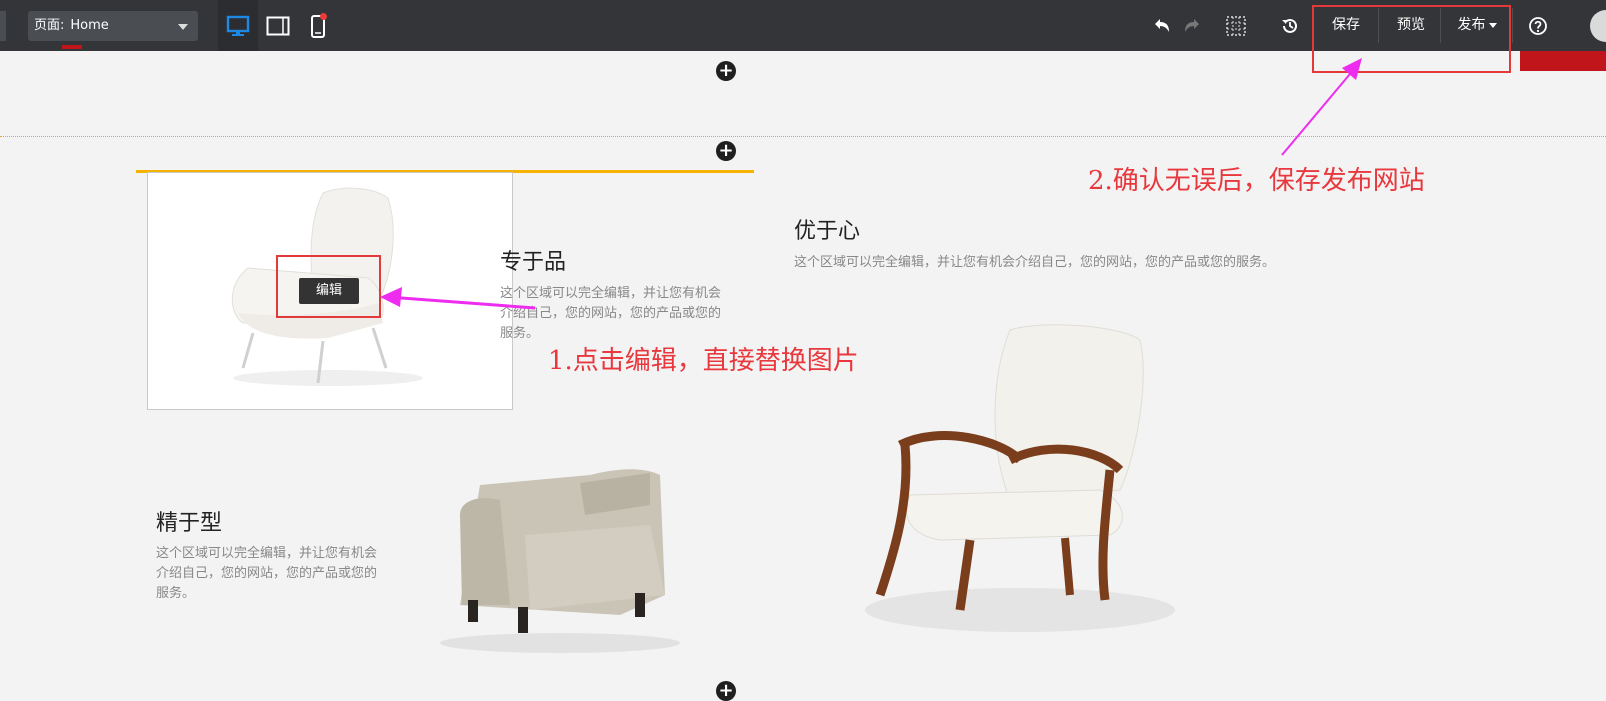 This screenshot has height=701, width=1606. Describe the element at coordinates (726, 691) in the screenshot. I see `add-section-icon: +` at that location.